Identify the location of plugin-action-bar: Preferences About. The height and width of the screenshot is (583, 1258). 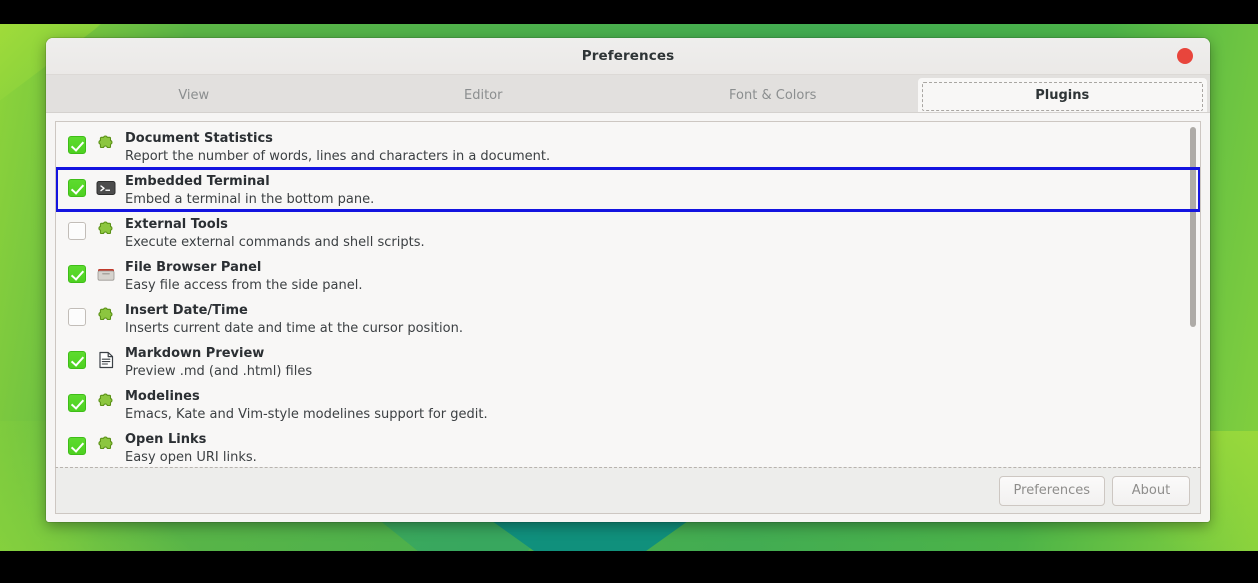
(628, 490).